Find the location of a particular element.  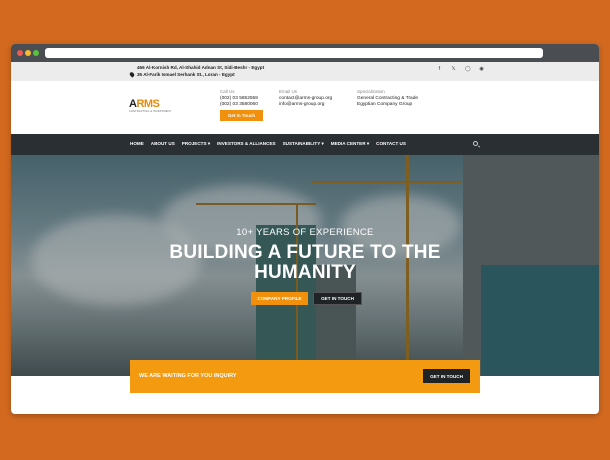

company-profile-button: COMPANY PROFILE is located at coordinates (279, 298).